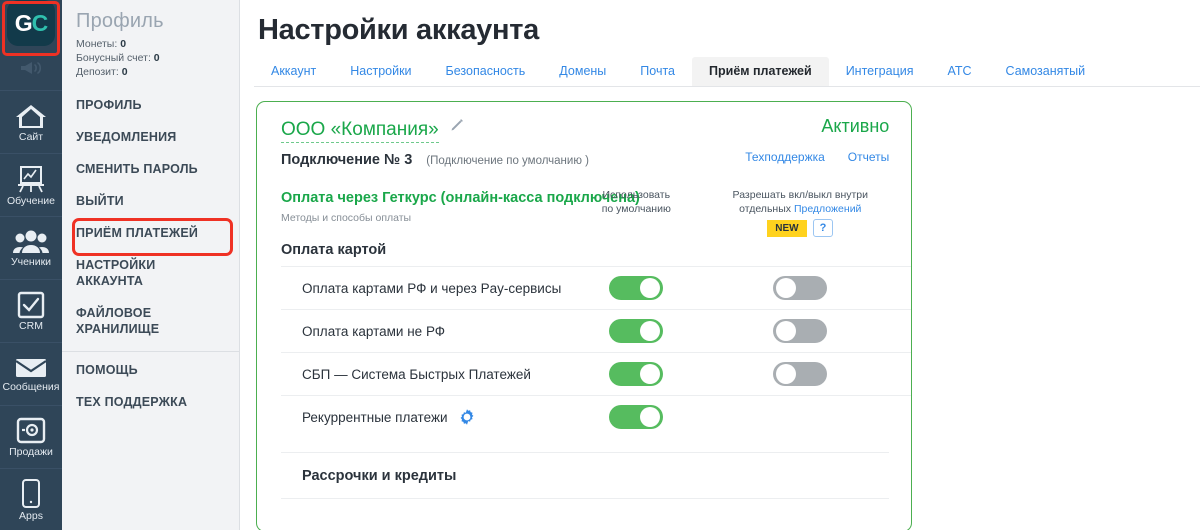 This screenshot has height=530, width=1200. I want to click on rail-item-sales: Продажи, so click(31, 436).